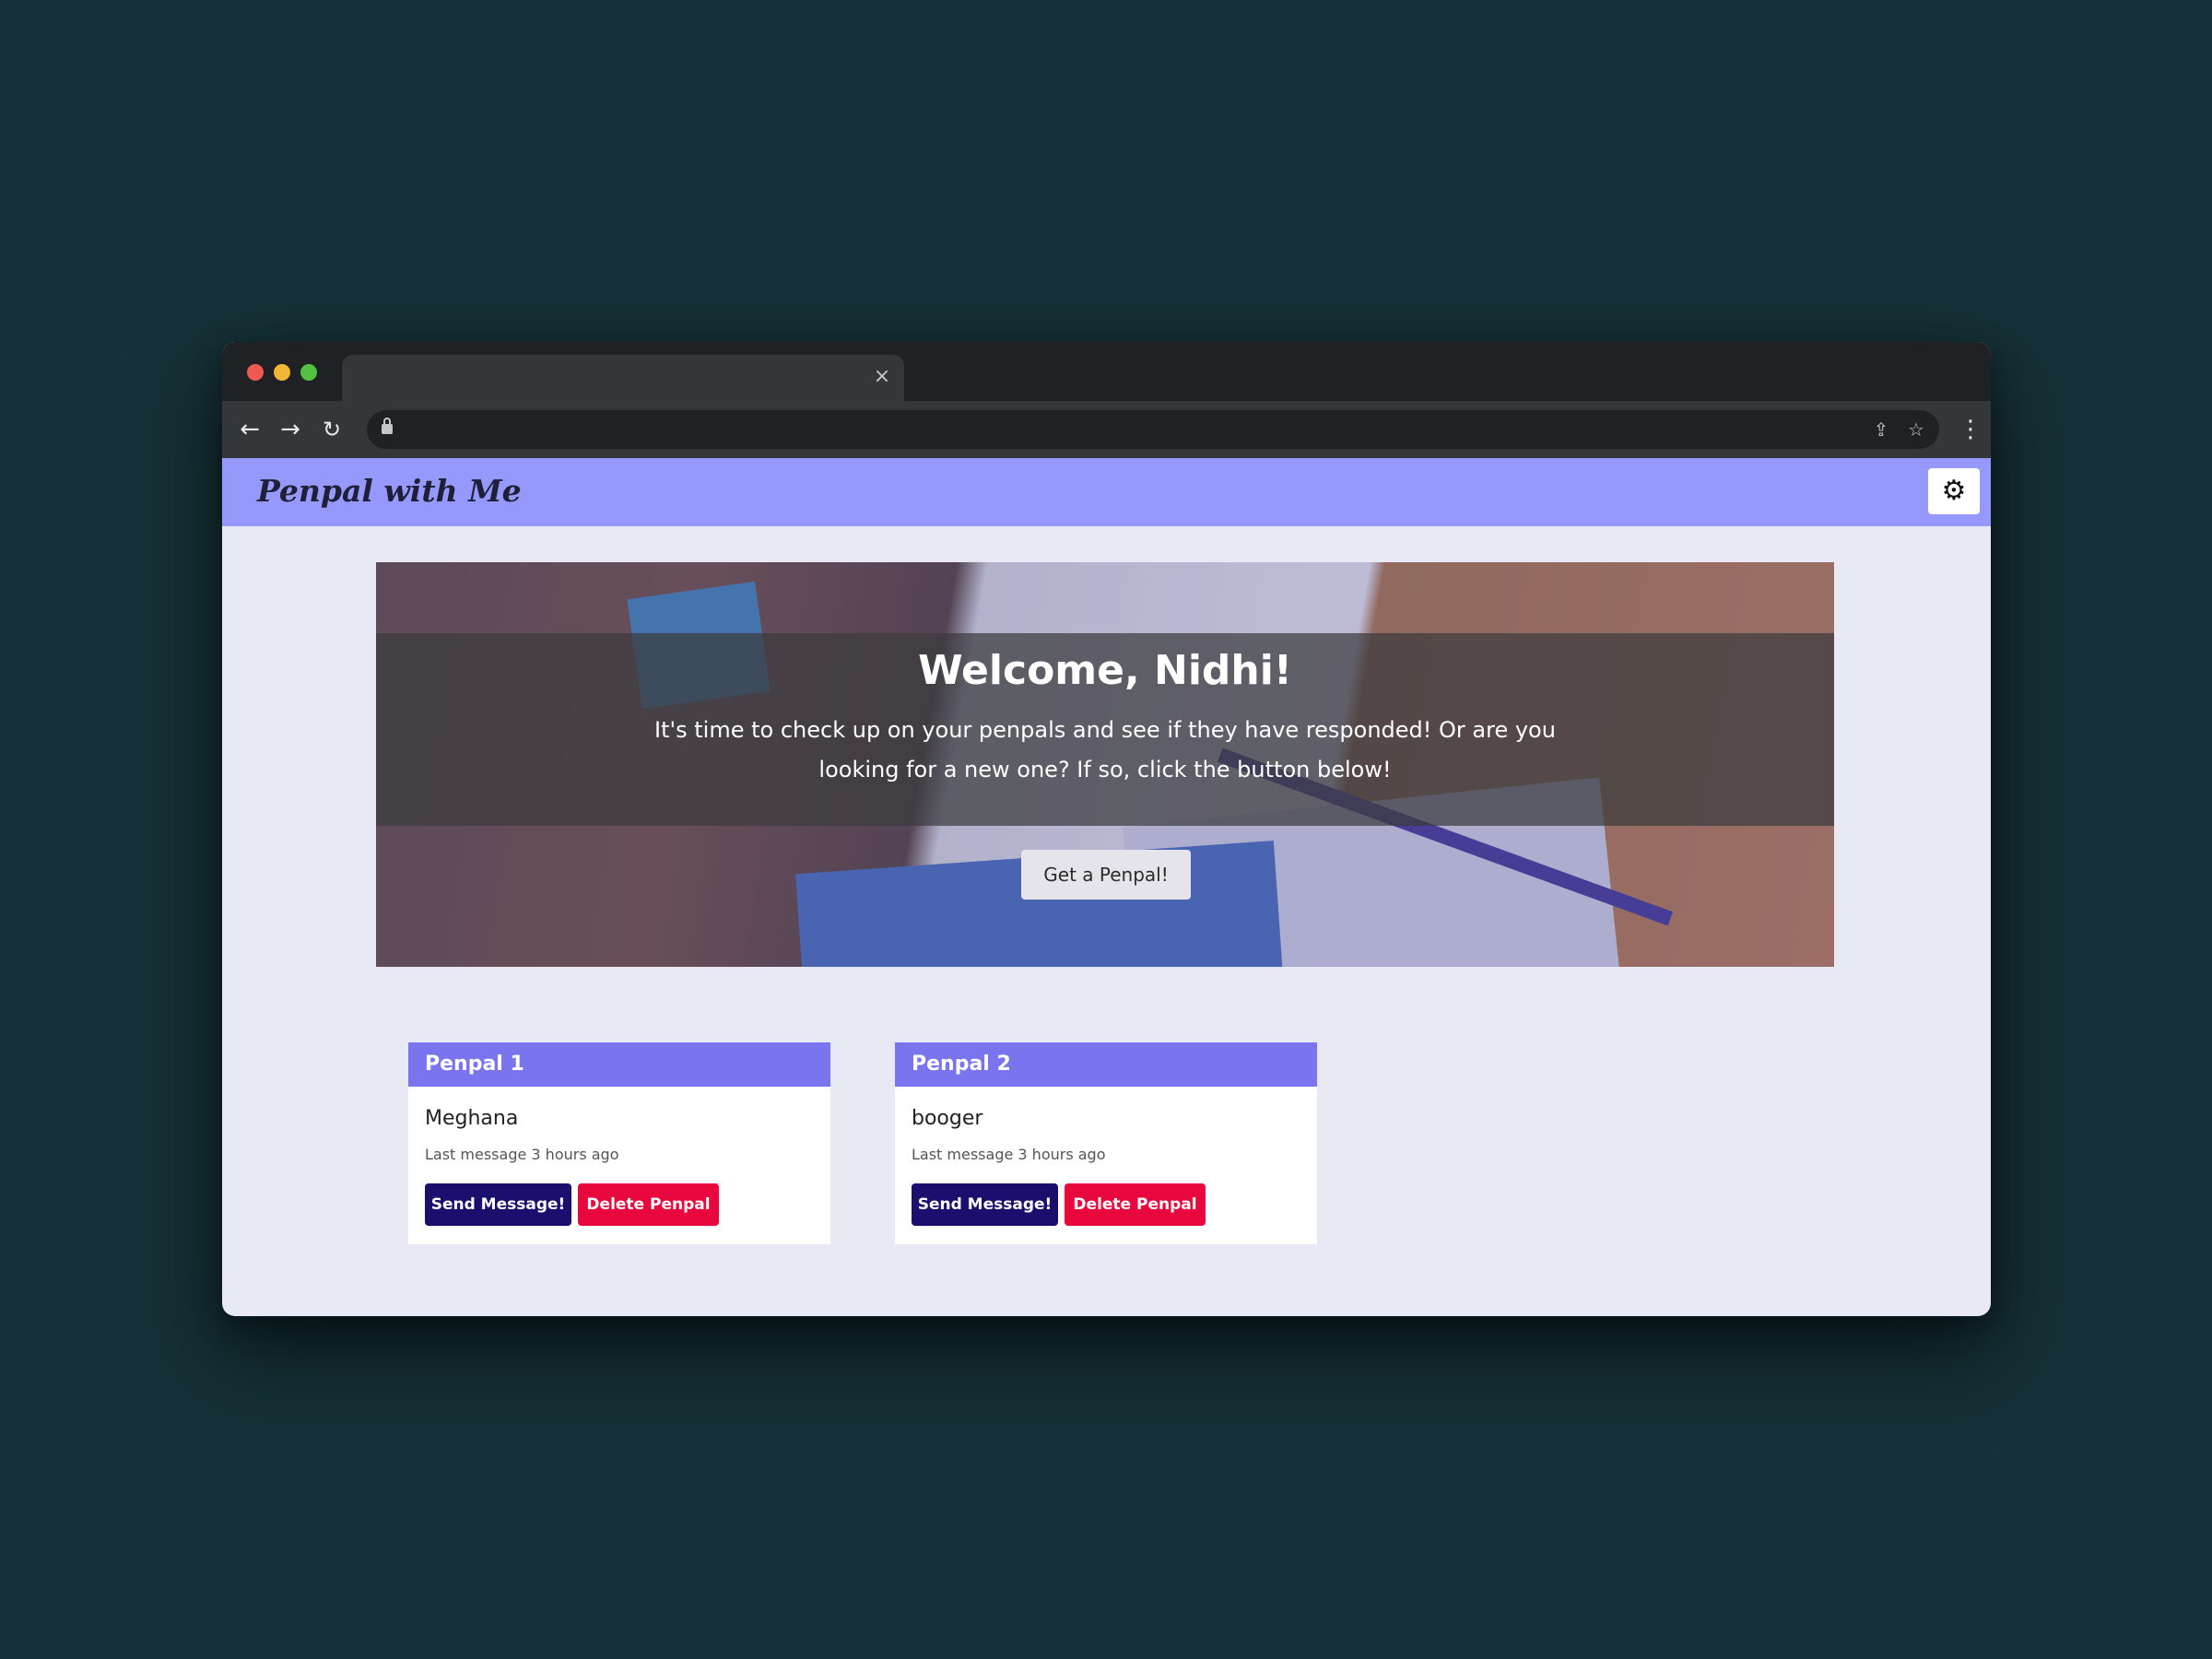 The height and width of the screenshot is (1659, 2212). Describe the element at coordinates (947, 1118) in the screenshot. I see `penpal-name: booger` at that location.